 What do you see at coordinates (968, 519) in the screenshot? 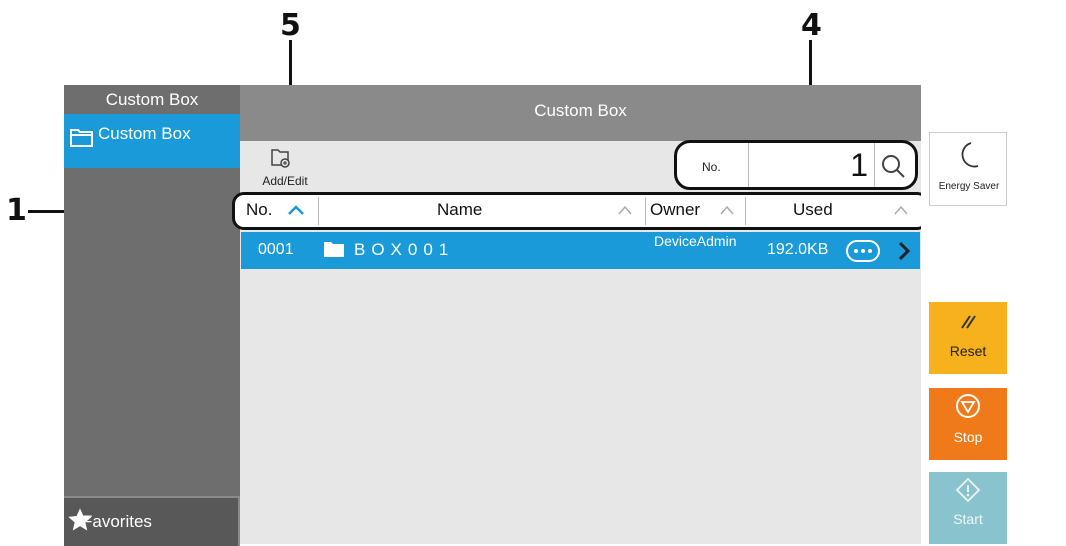
I see `start-label: Start` at bounding box center [968, 519].